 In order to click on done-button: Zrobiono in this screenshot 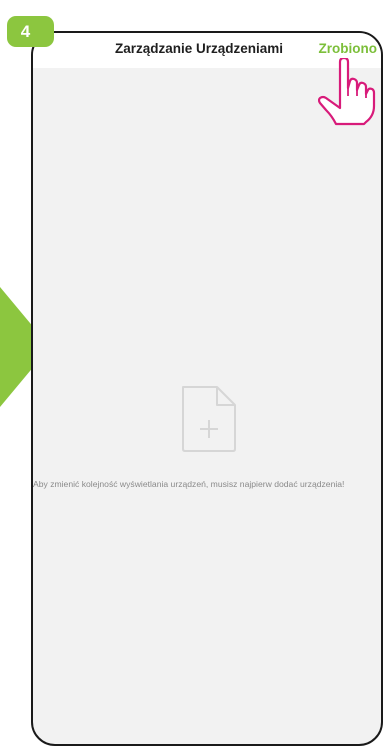, I will do `click(348, 48)`.